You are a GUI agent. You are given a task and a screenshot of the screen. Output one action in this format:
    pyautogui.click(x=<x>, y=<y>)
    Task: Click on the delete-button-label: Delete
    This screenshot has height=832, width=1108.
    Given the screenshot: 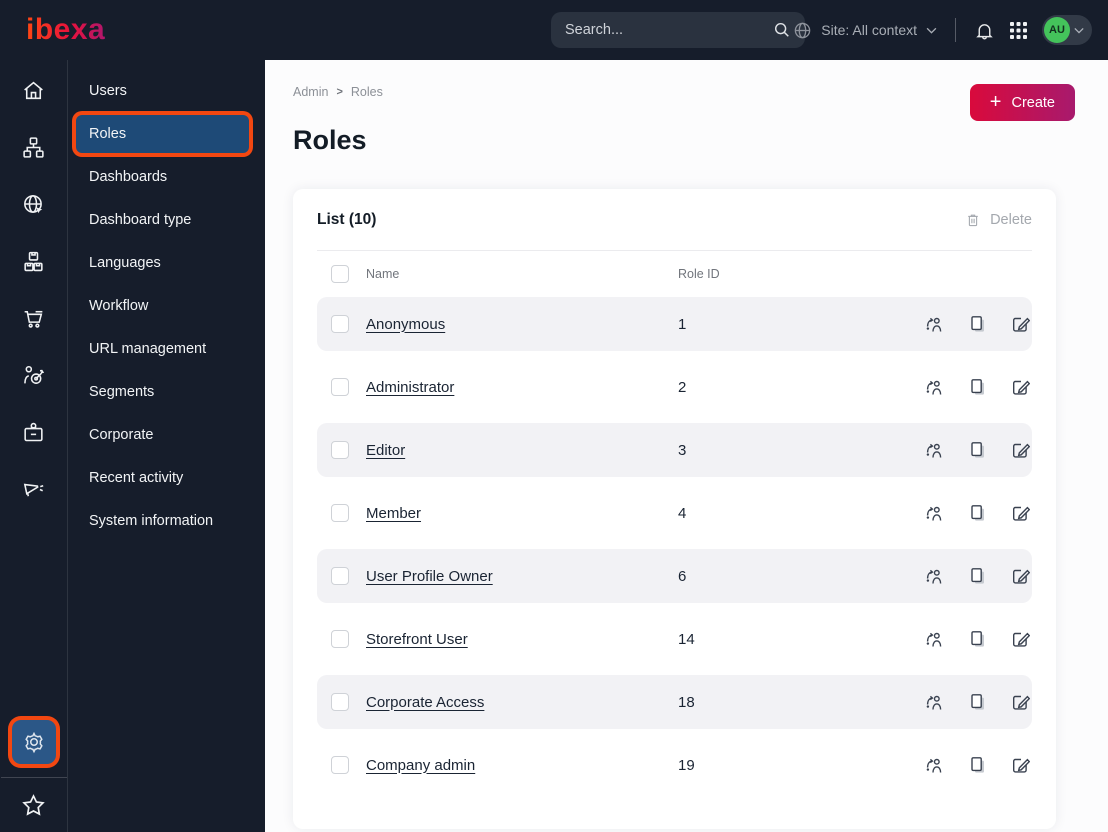 What is the action you would take?
    pyautogui.click(x=1011, y=220)
    